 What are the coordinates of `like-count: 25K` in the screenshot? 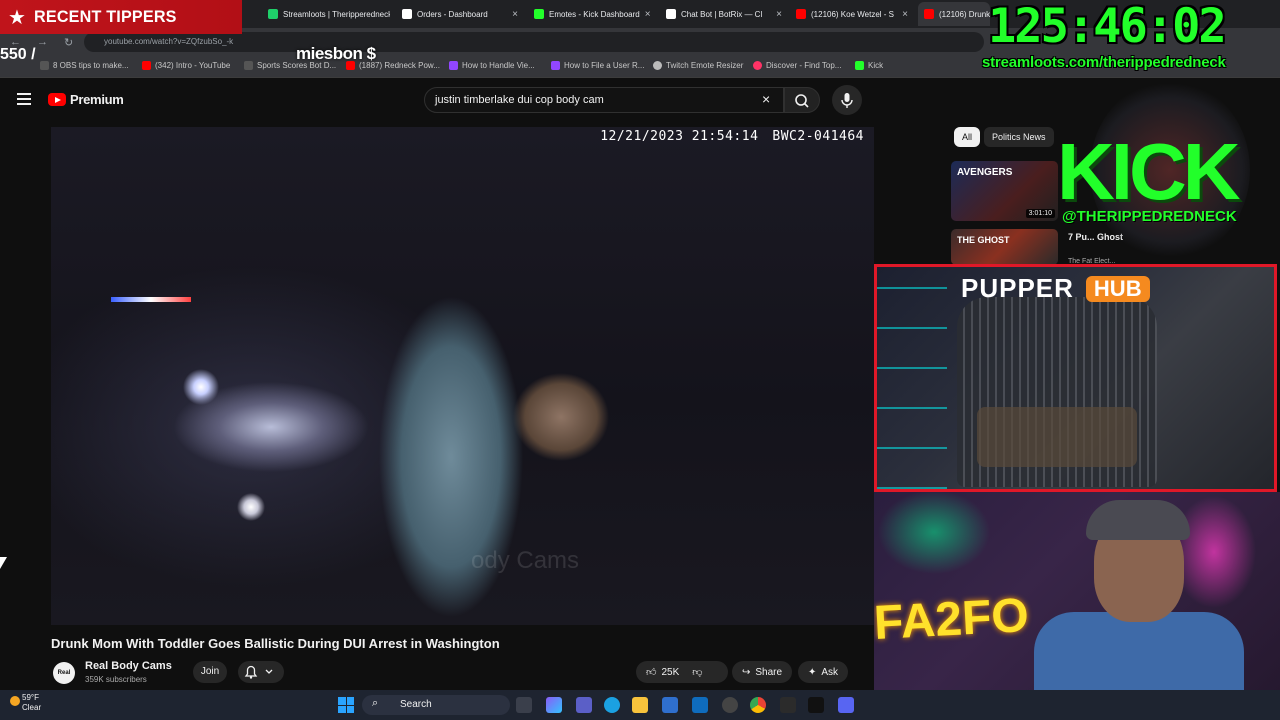 It's located at (670, 672).